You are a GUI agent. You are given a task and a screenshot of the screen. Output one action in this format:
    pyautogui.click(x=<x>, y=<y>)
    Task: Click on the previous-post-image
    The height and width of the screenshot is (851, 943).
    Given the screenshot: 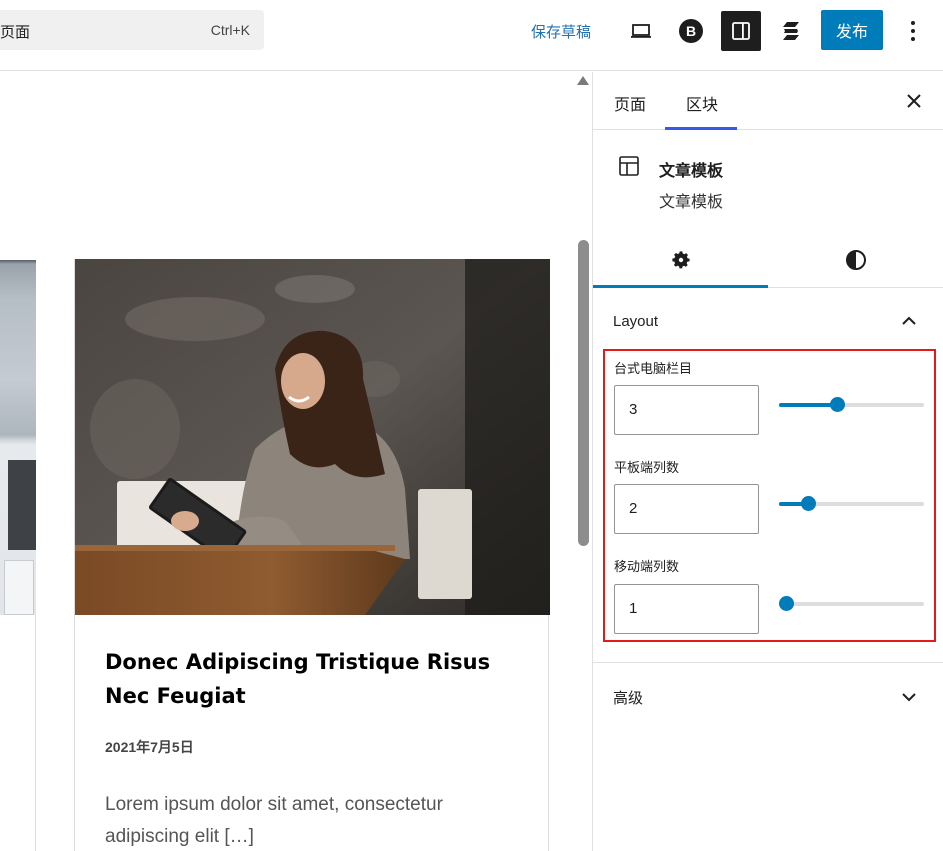 What is the action you would take?
    pyautogui.click(x=18, y=437)
    